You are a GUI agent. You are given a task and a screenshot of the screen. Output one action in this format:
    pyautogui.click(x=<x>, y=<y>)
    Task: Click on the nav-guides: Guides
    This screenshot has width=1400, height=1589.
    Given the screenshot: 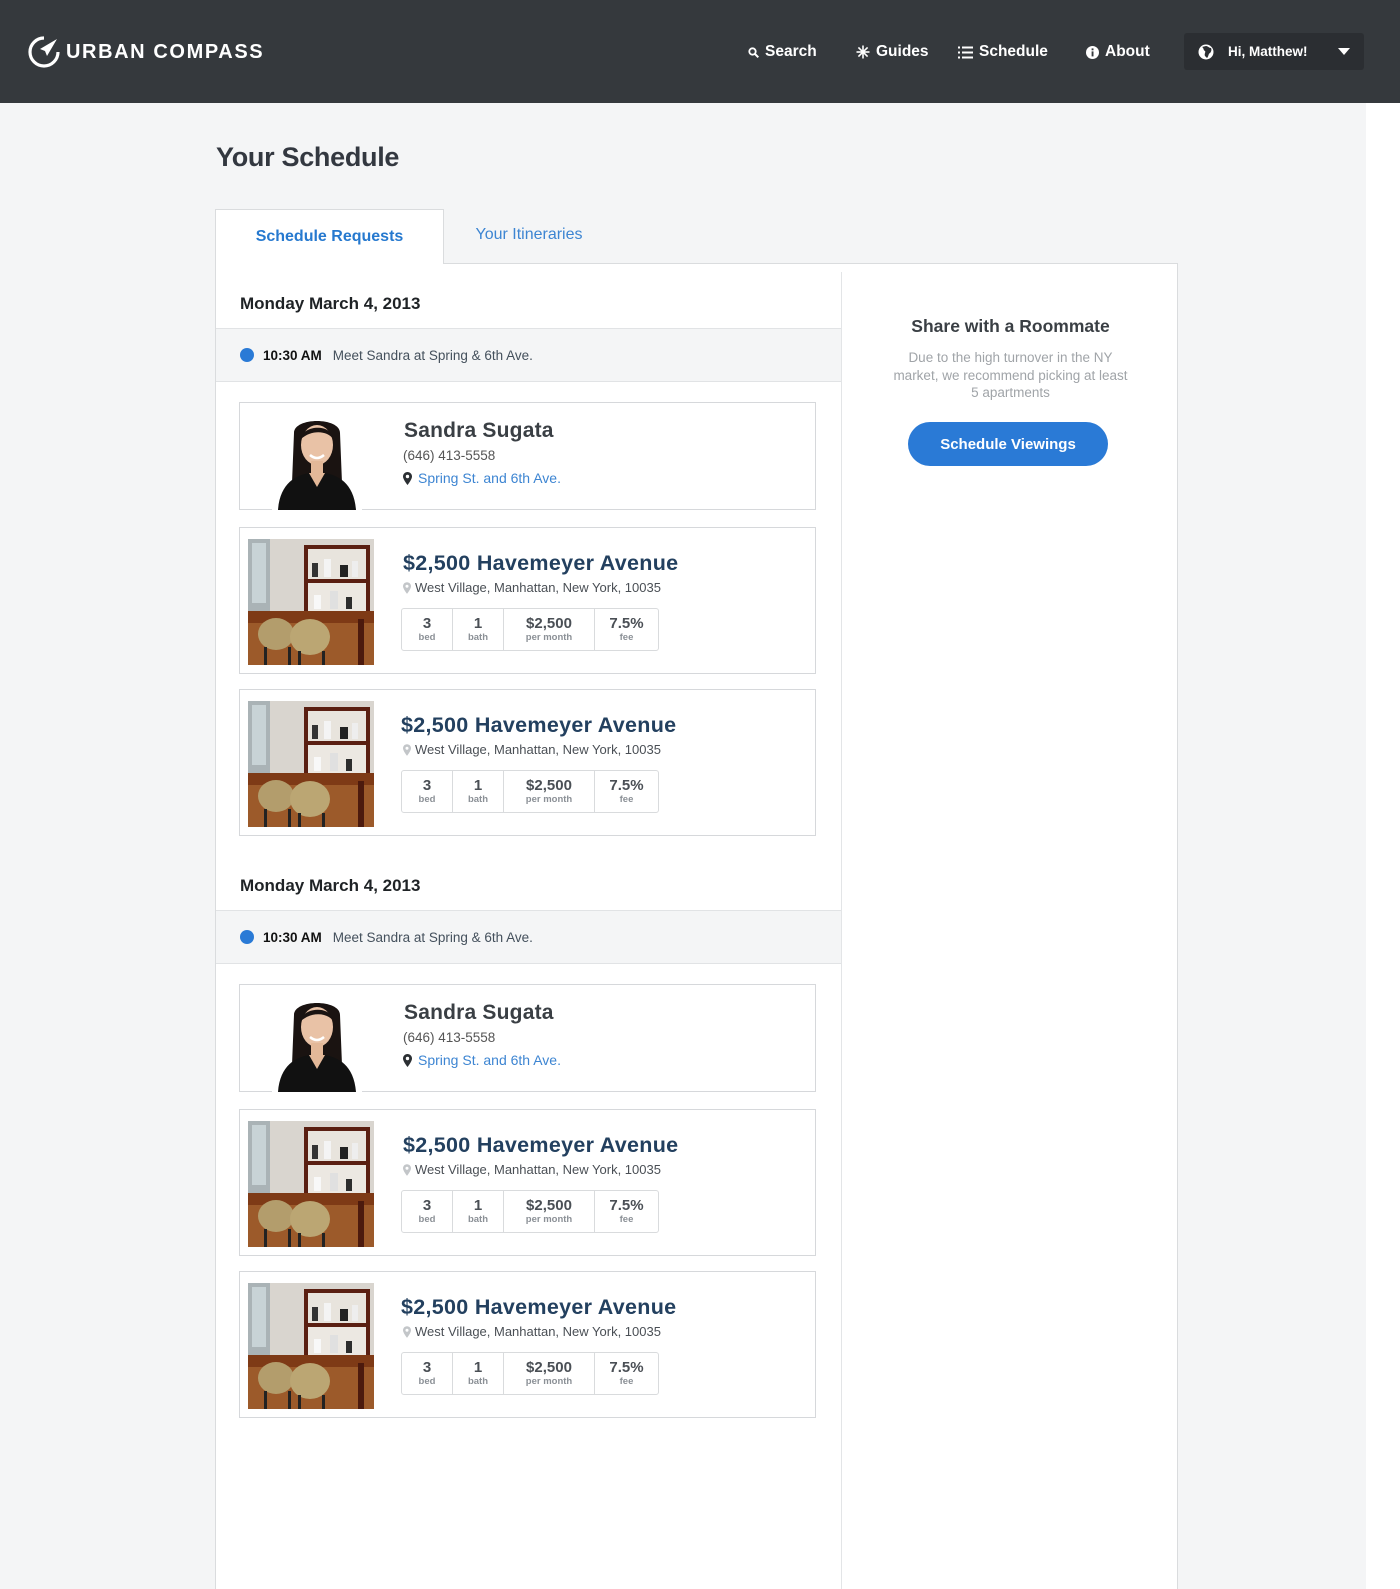 What is the action you would take?
    pyautogui.click(x=892, y=52)
    